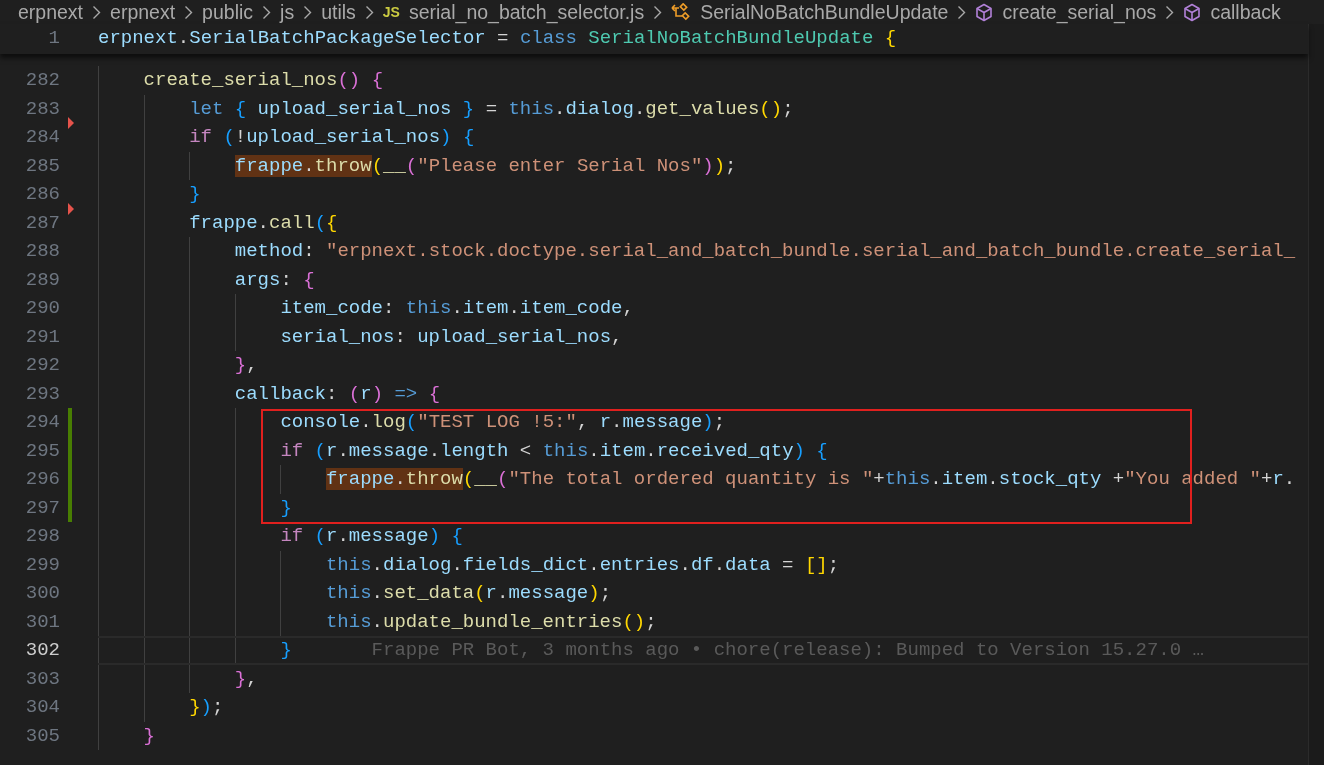 This screenshot has width=1324, height=765. Describe the element at coordinates (42, 508) in the screenshot. I see `line-number: 297` at that location.